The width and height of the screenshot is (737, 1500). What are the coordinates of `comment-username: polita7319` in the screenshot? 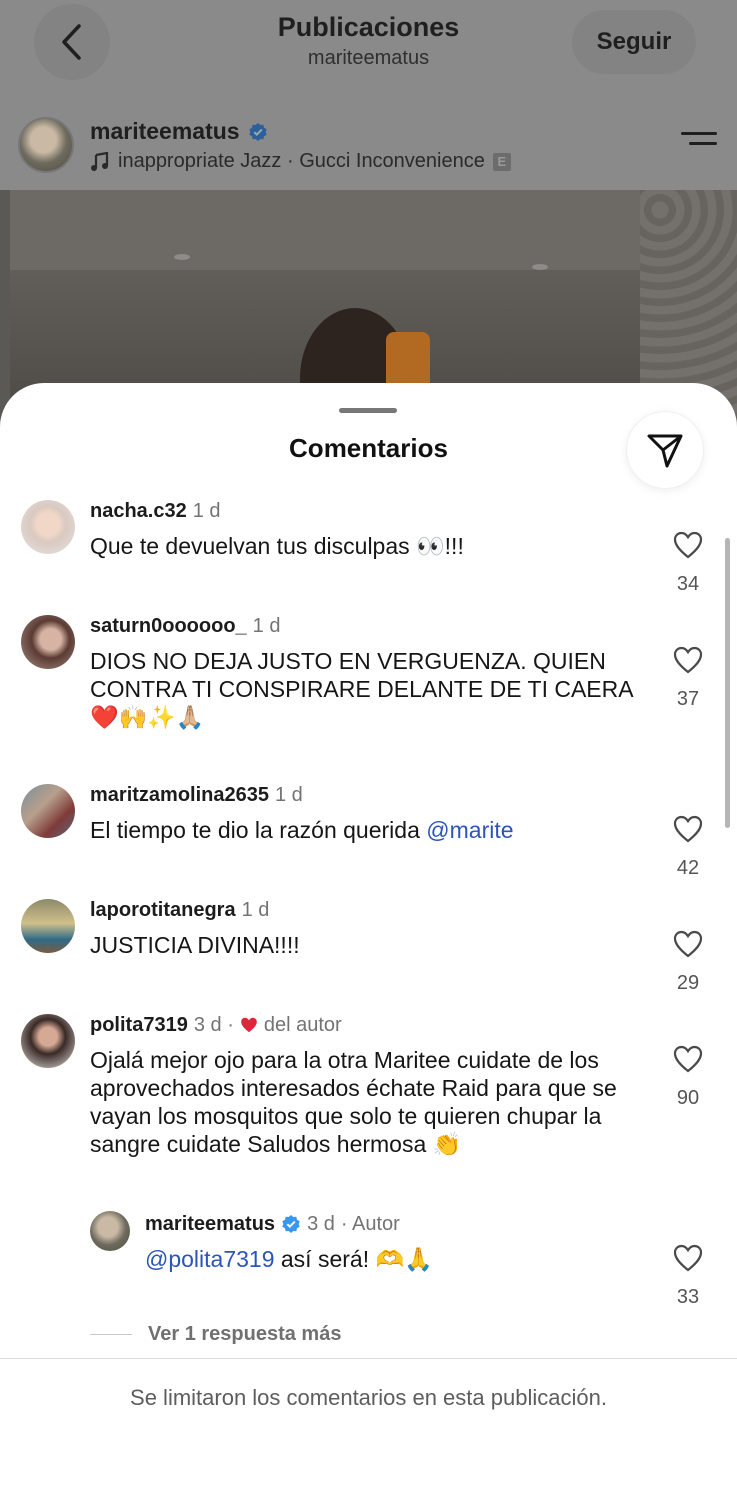 It's located at (139, 1025).